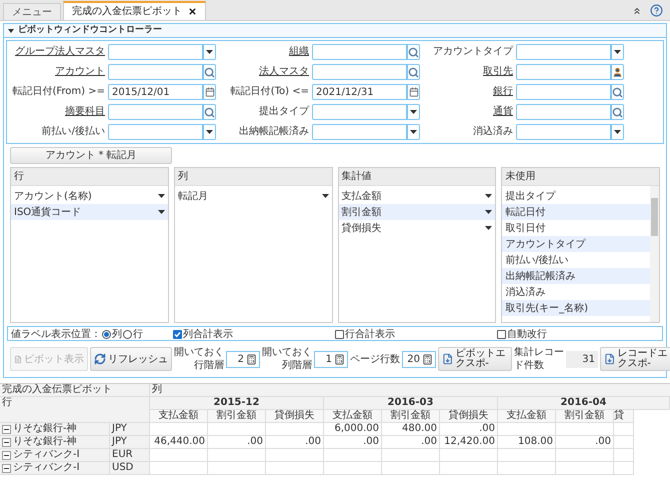 The height and width of the screenshot is (482, 670). Describe the element at coordinates (576, 276) in the screenshot. I see `field-item: 出納帳記帳済み` at that location.